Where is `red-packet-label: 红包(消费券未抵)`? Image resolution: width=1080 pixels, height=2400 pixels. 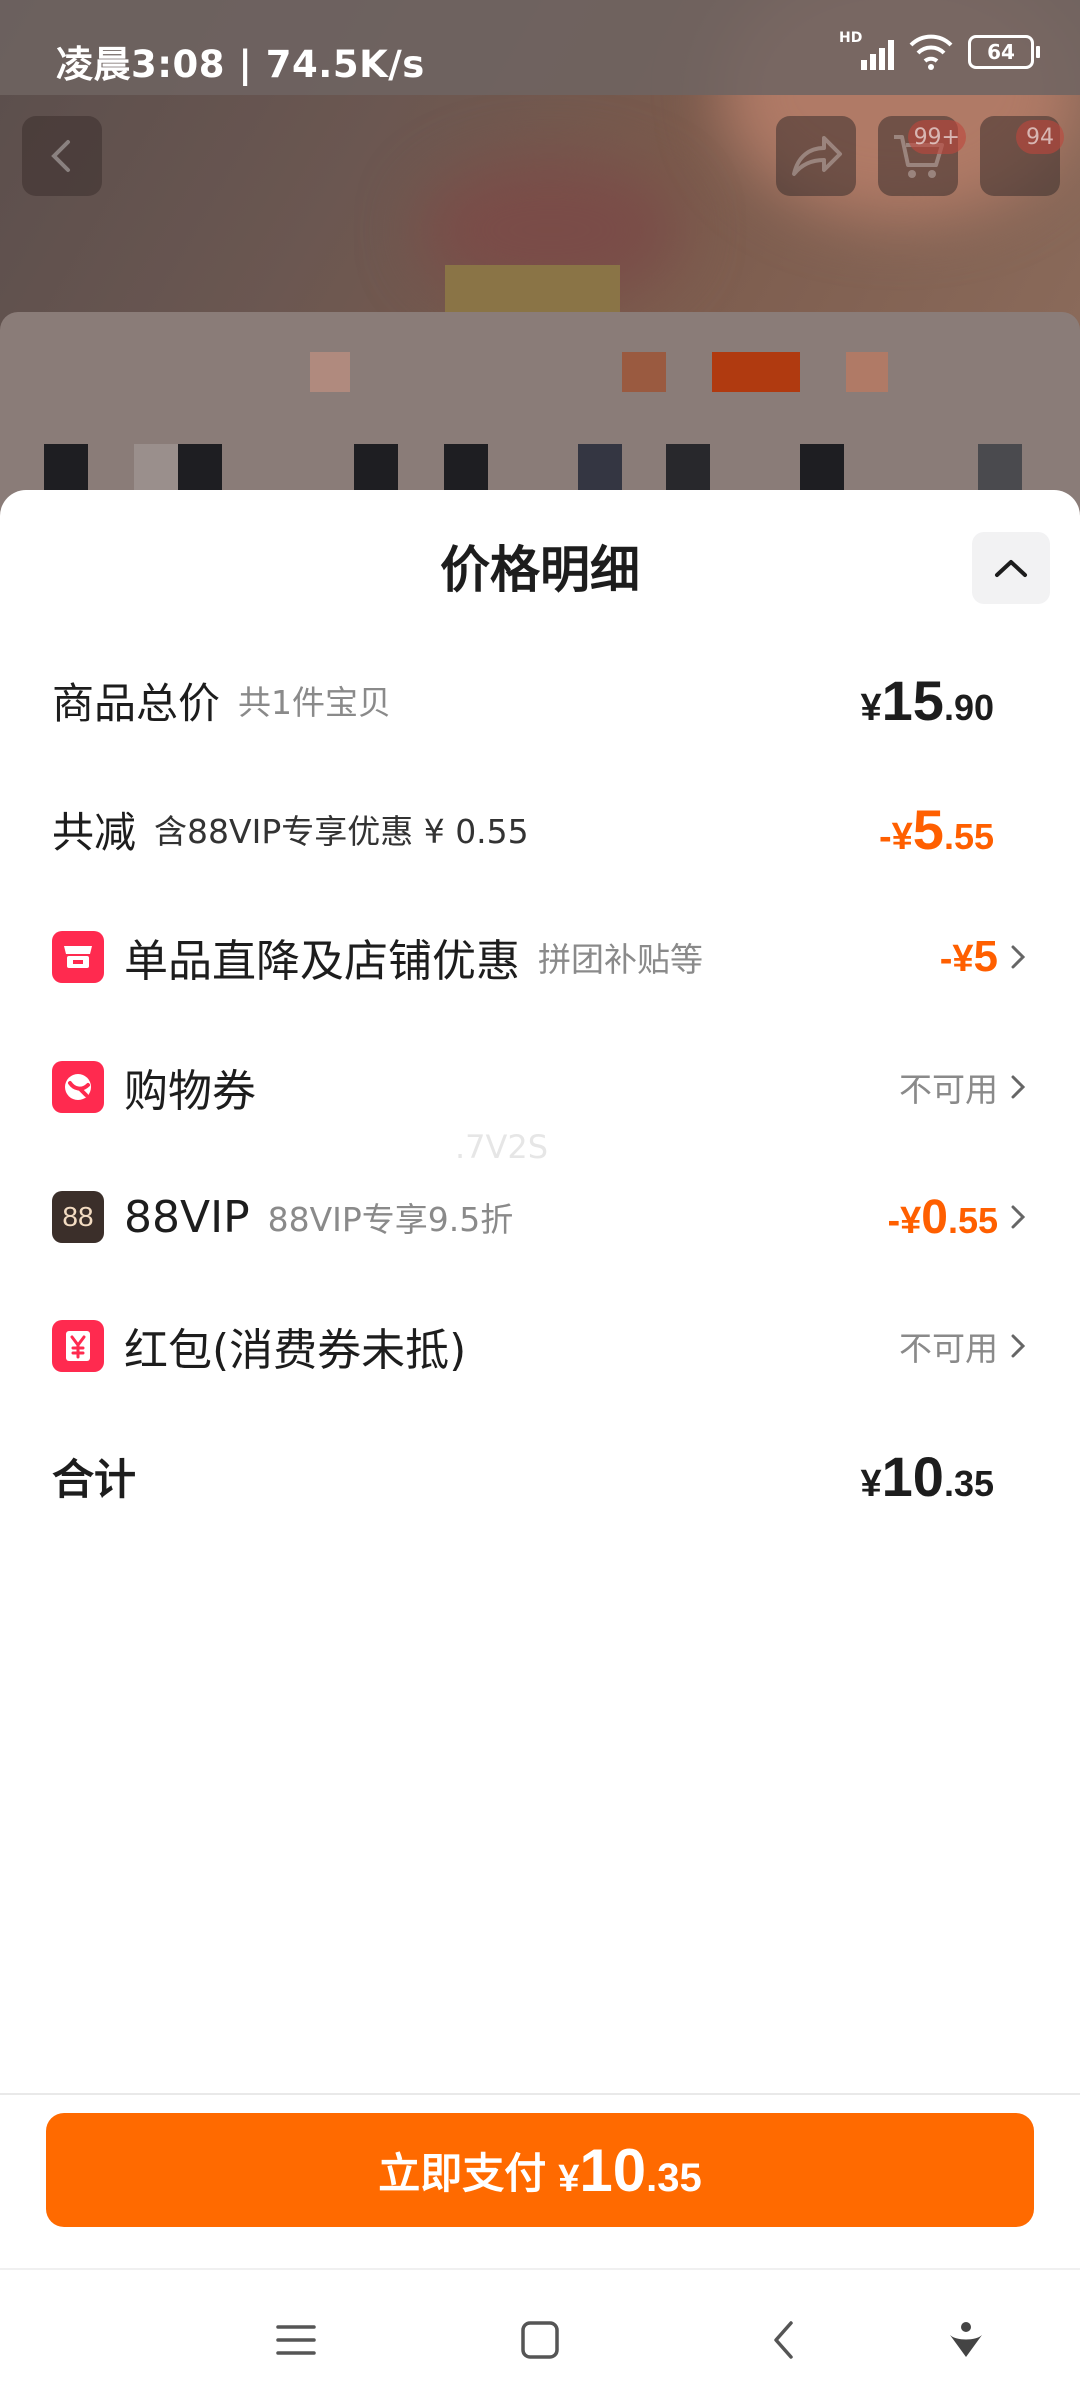 red-packet-label: 红包(消费券未抵) is located at coordinates (295, 1350).